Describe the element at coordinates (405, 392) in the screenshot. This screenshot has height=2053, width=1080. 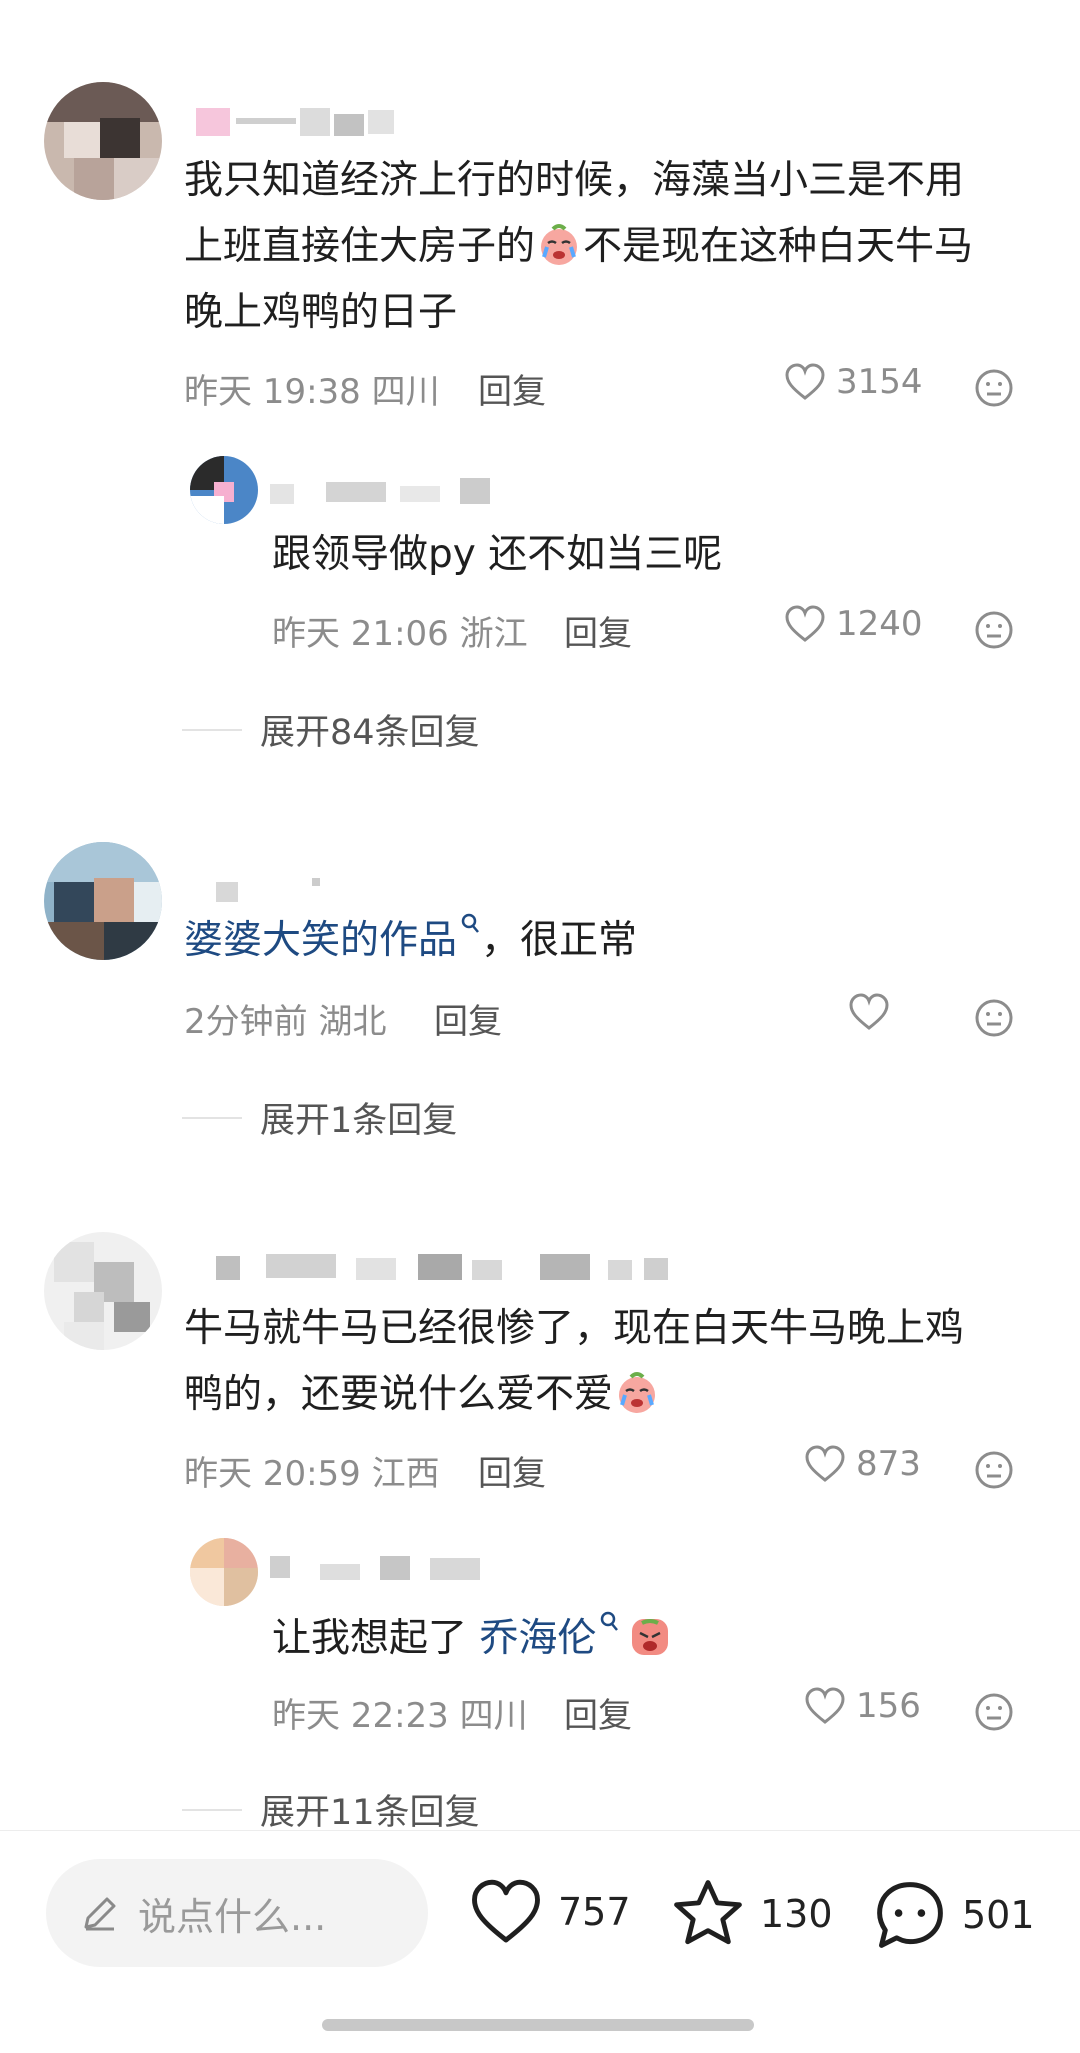
I see `comment-location: 四川` at that location.